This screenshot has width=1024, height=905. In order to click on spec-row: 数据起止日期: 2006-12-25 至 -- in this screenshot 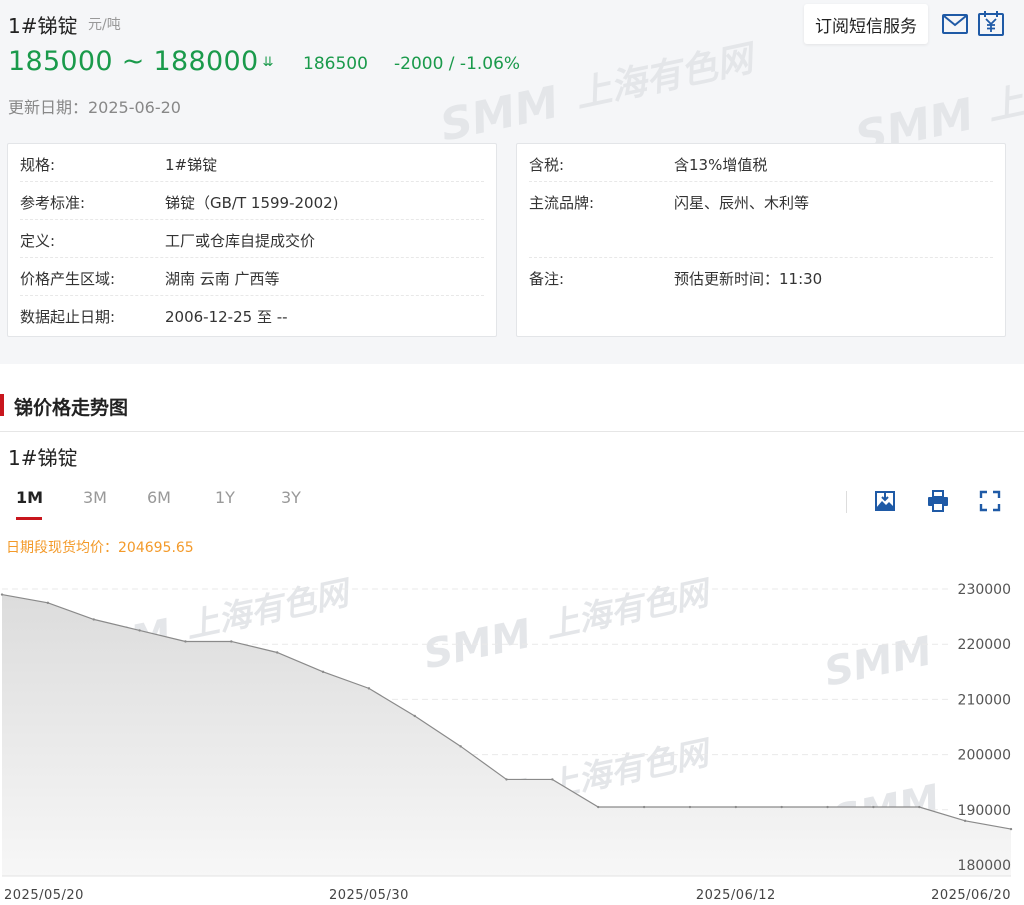, I will do `click(252, 315)`.